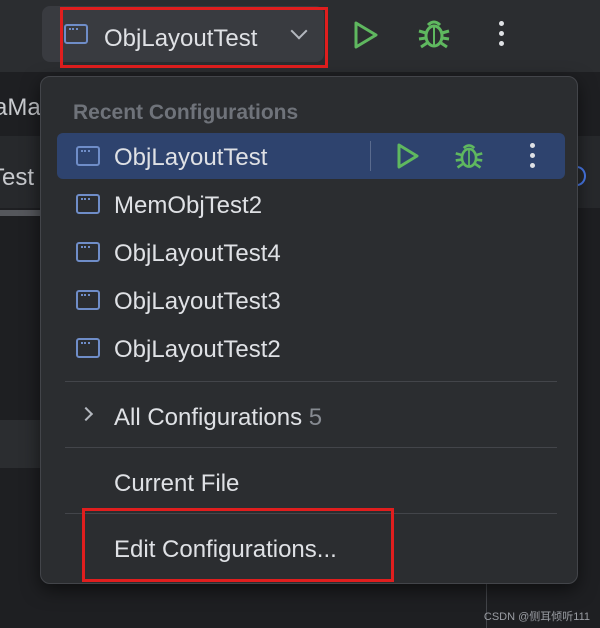 The width and height of the screenshot is (600, 628). I want to click on background-tab-text: aMa, so click(20, 107).